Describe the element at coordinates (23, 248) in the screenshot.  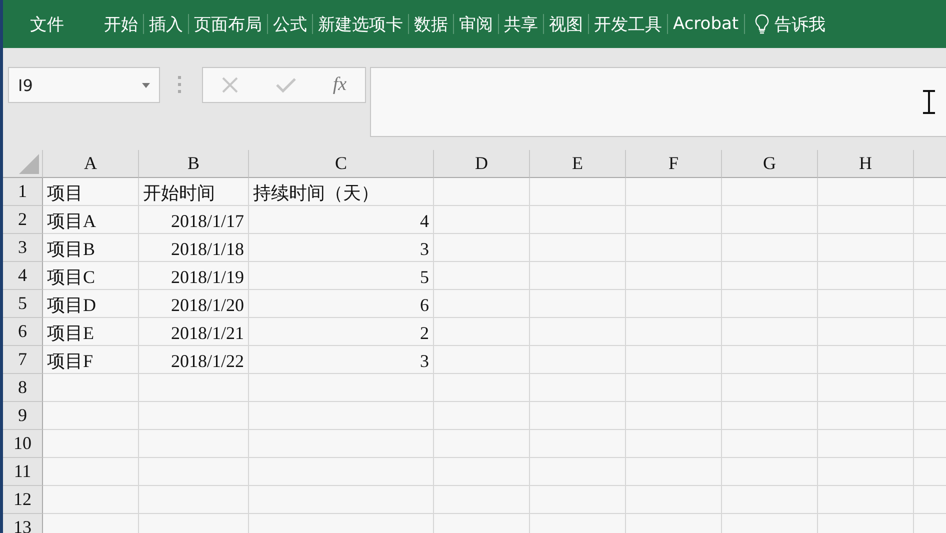
I see `row-header: 3` at that location.